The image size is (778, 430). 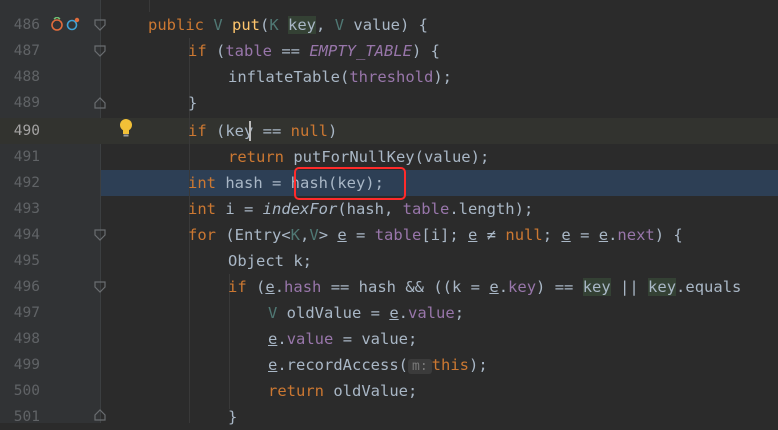 What do you see at coordinates (20, 391) in the screenshot?
I see `line-number: 500` at bounding box center [20, 391].